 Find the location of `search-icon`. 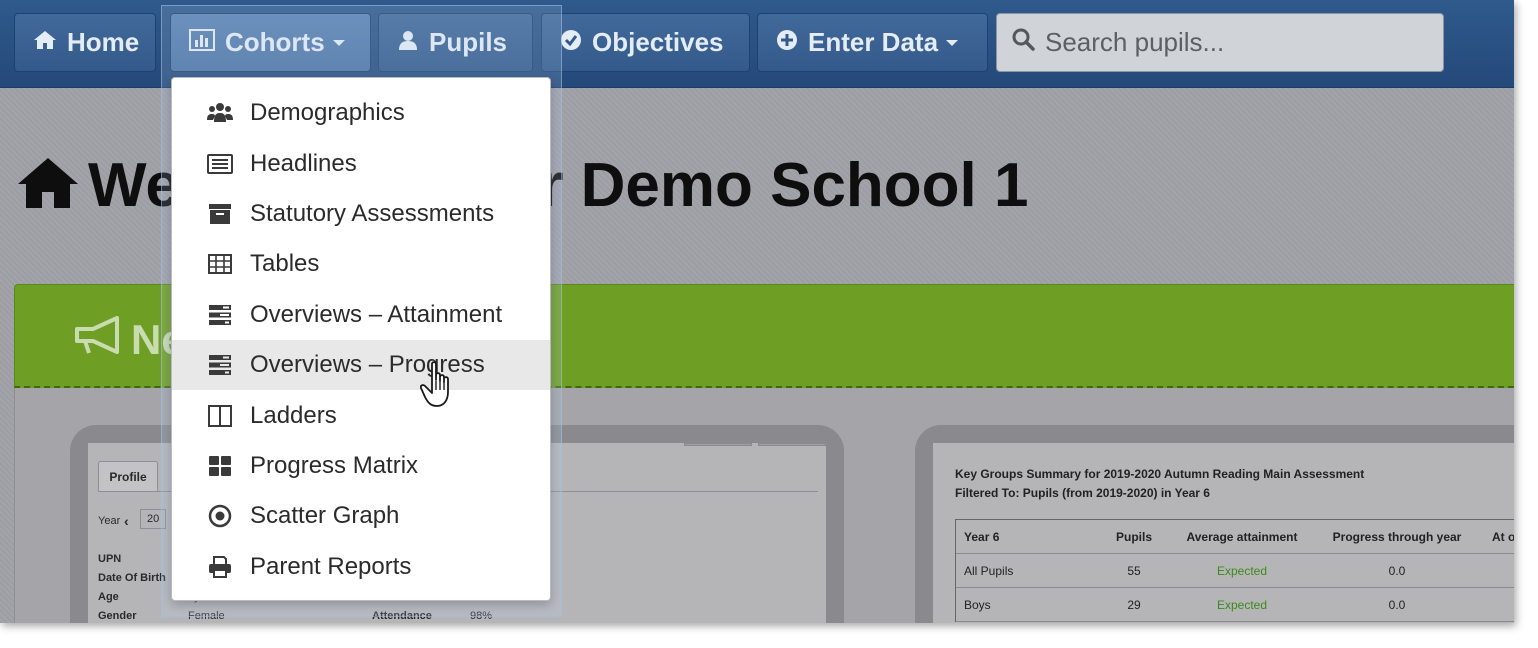

search-icon is located at coordinates (1023, 42).